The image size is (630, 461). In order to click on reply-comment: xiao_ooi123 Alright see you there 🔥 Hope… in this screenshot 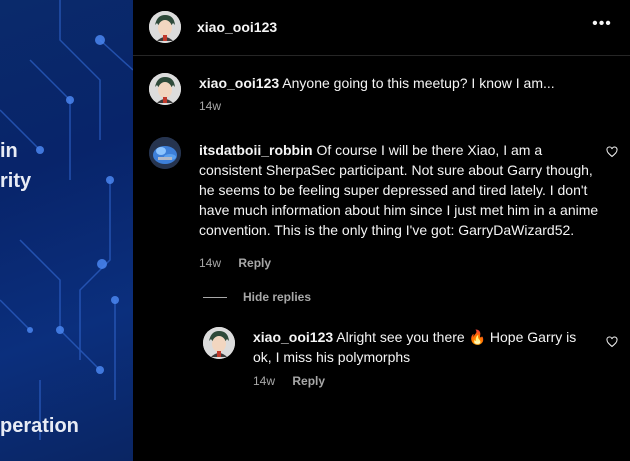, I will do `click(418, 347)`.